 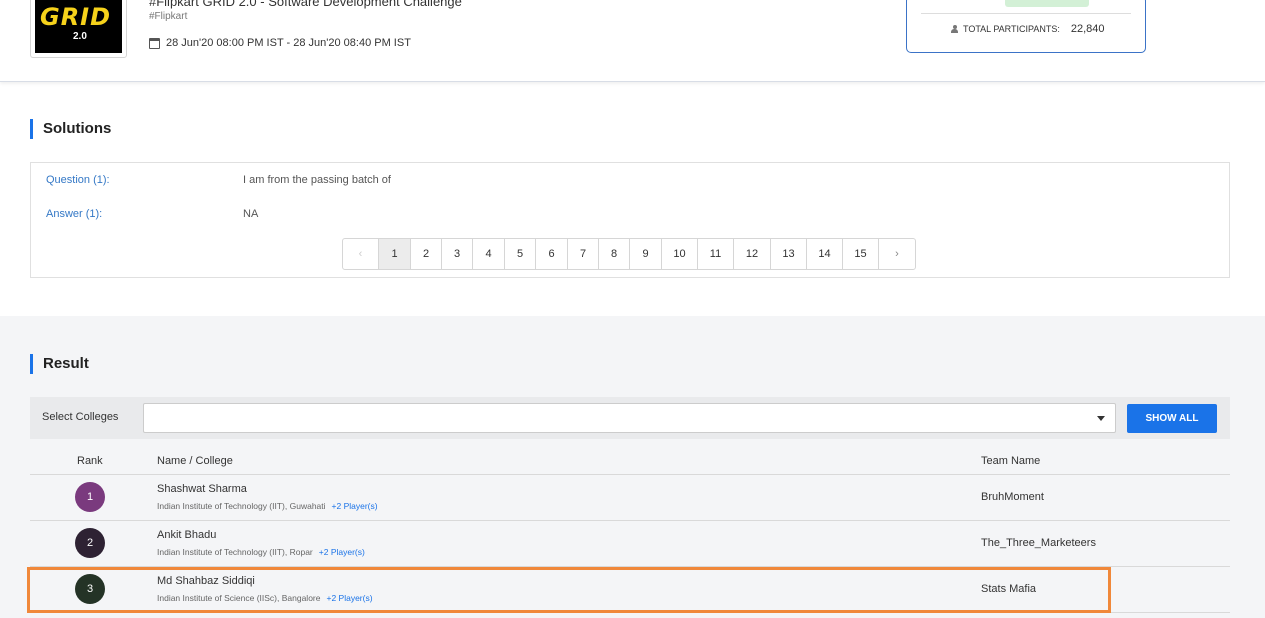 I want to click on rank-badge: 2, so click(x=90, y=543).